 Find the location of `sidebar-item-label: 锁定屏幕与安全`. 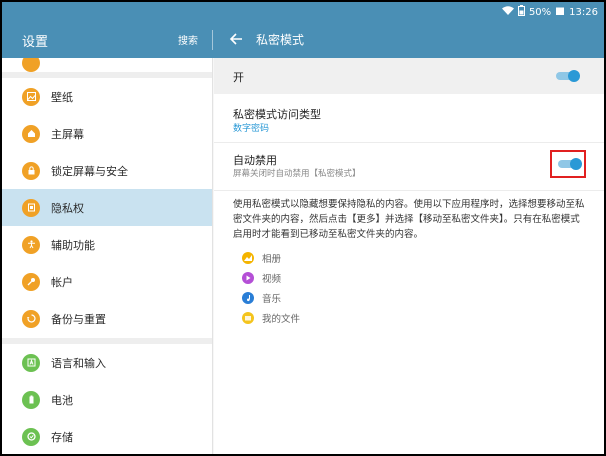

sidebar-item-label: 锁定屏幕与安全 is located at coordinates (89, 171).